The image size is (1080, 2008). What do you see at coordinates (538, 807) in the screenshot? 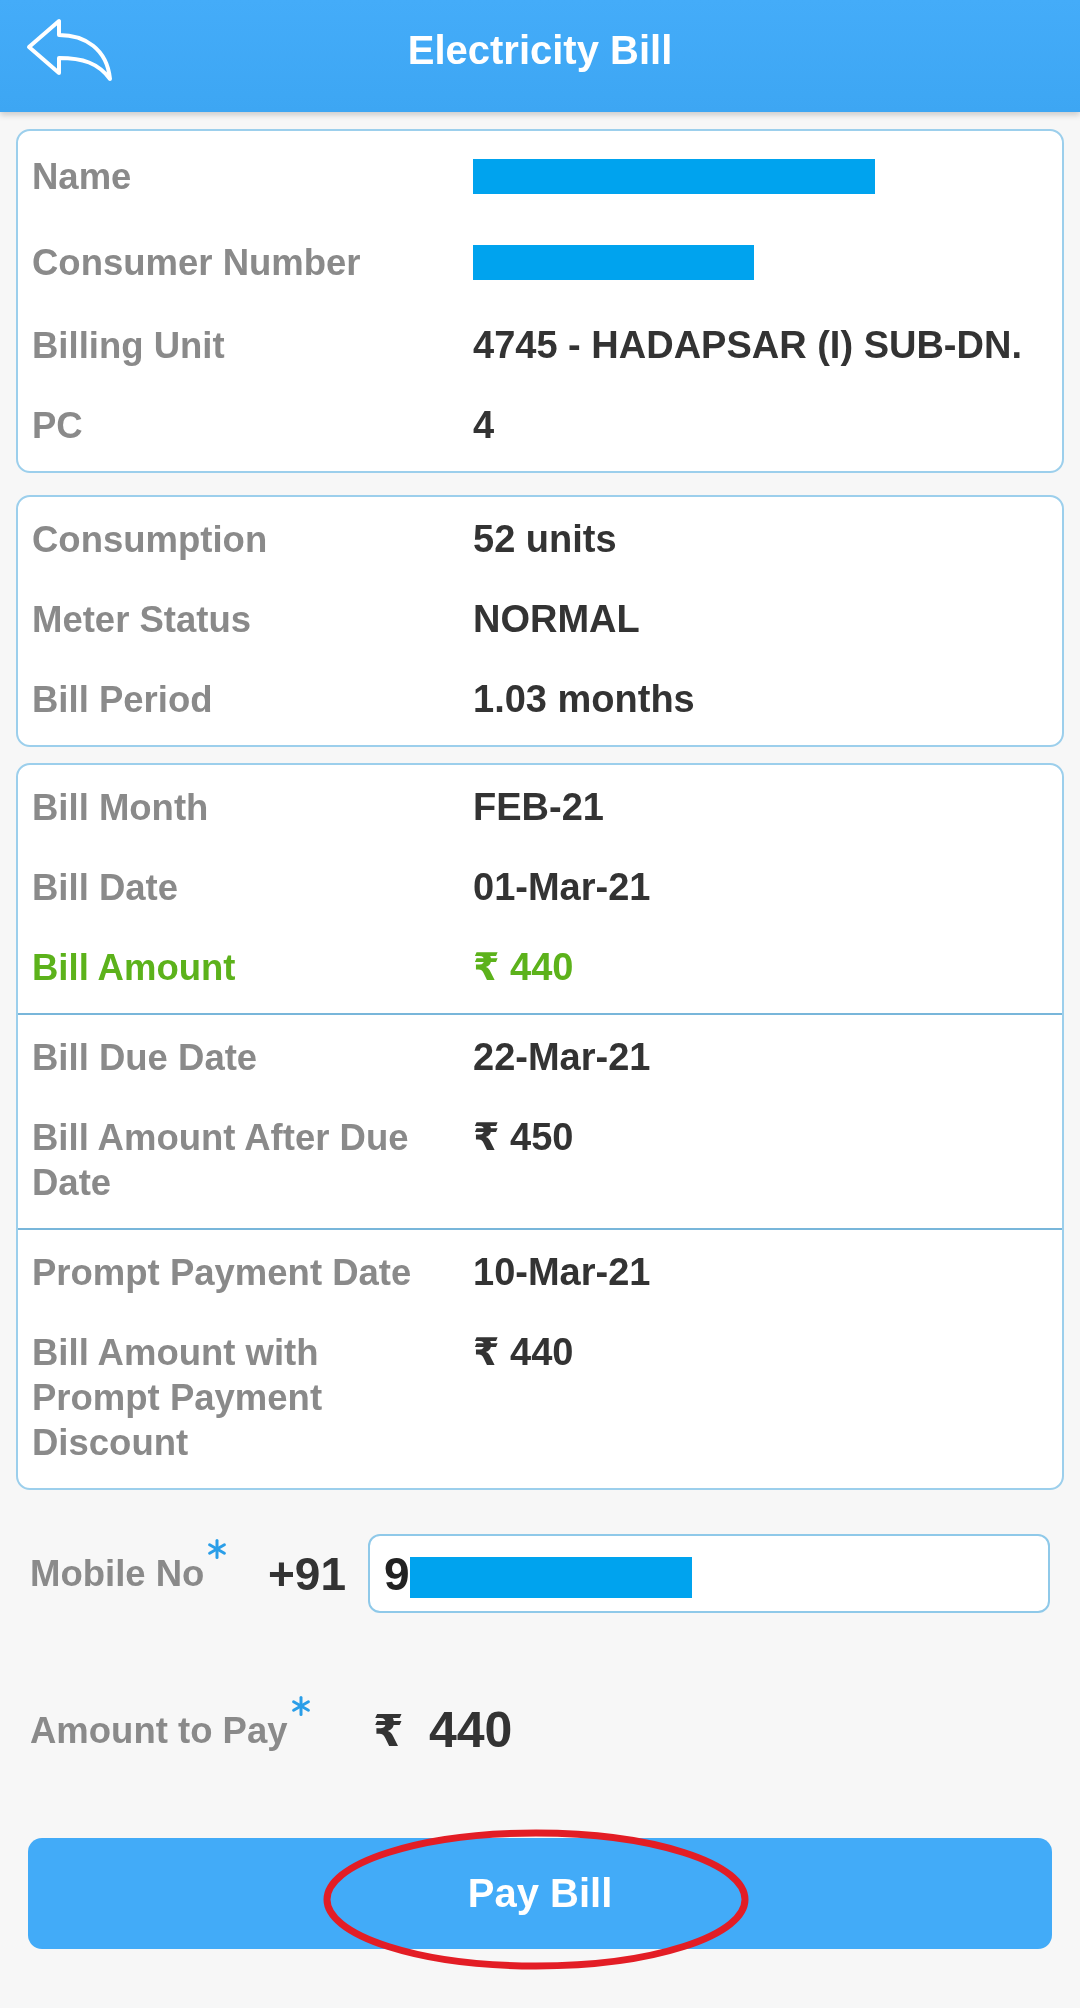
I see `field-value: FEB-21` at bounding box center [538, 807].